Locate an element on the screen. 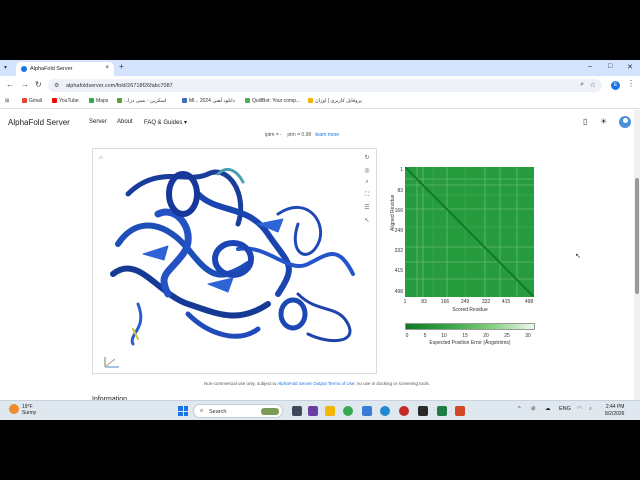 Image resolution: width=640 pixels, height=480 pixels. y-tick: 498 is located at coordinates (398, 292).